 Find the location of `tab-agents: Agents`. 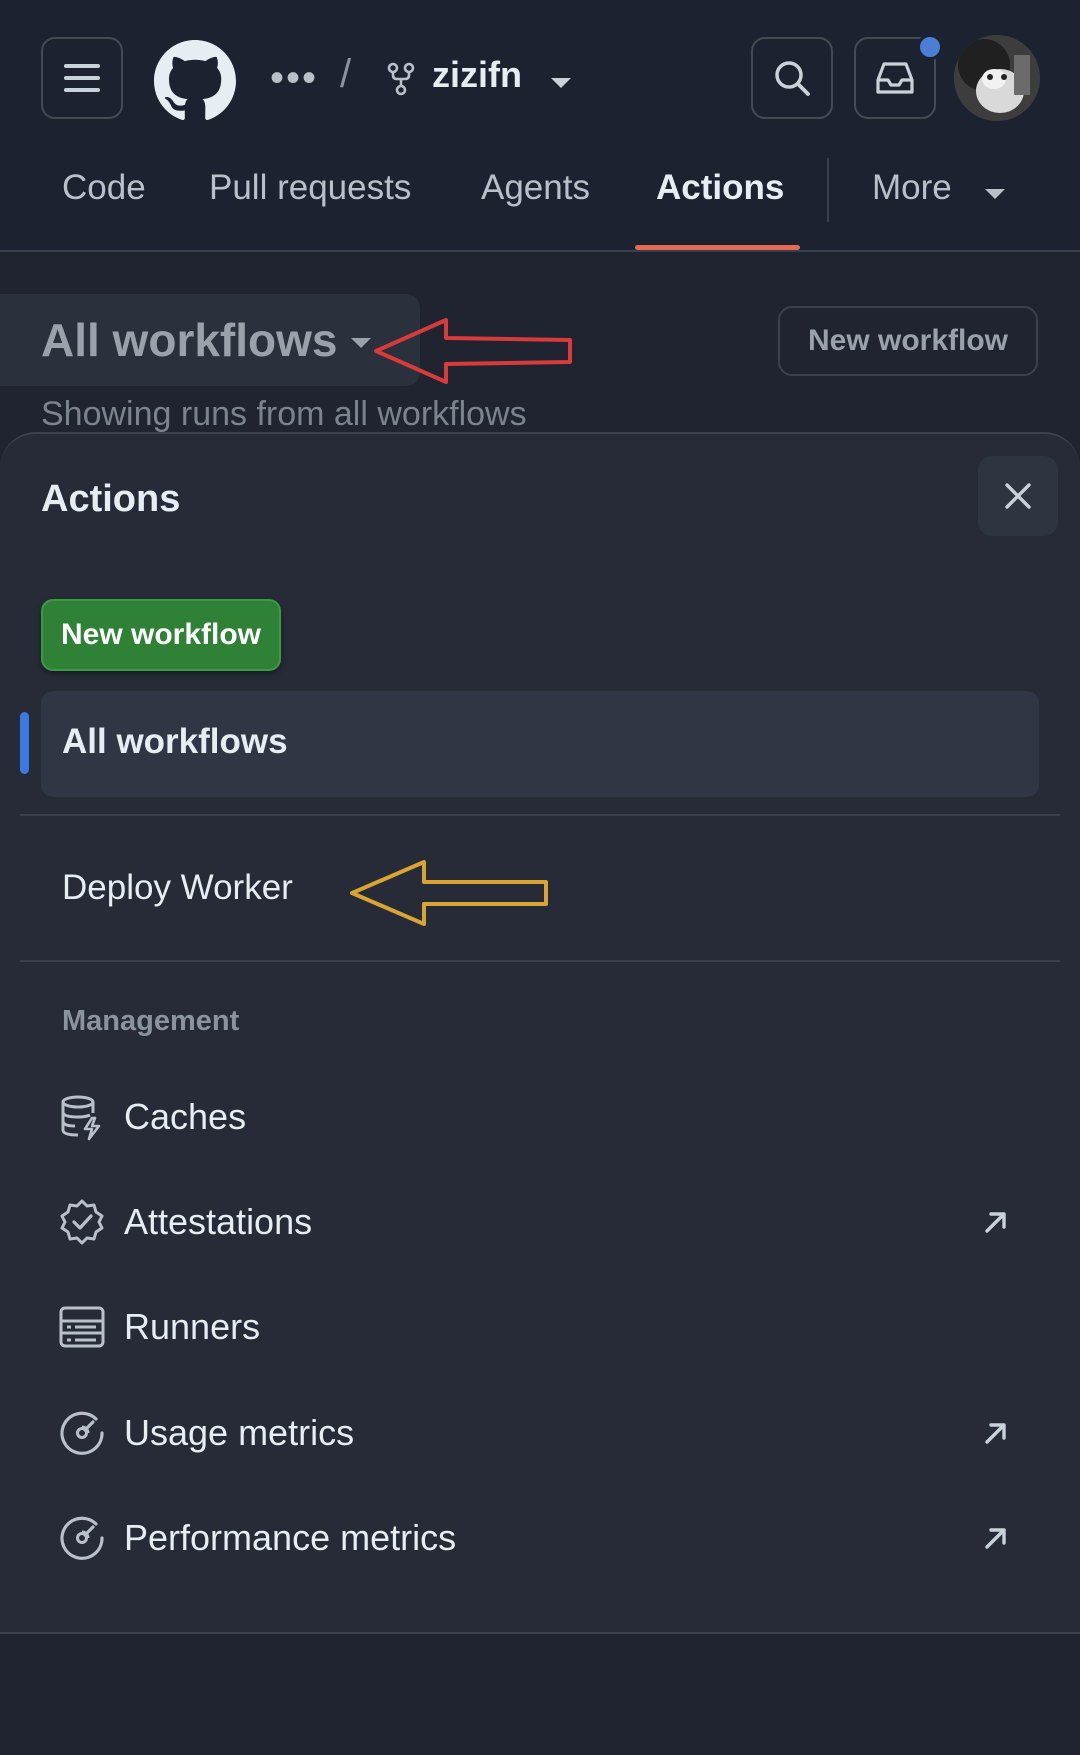

tab-agents: Agents is located at coordinates (535, 188).